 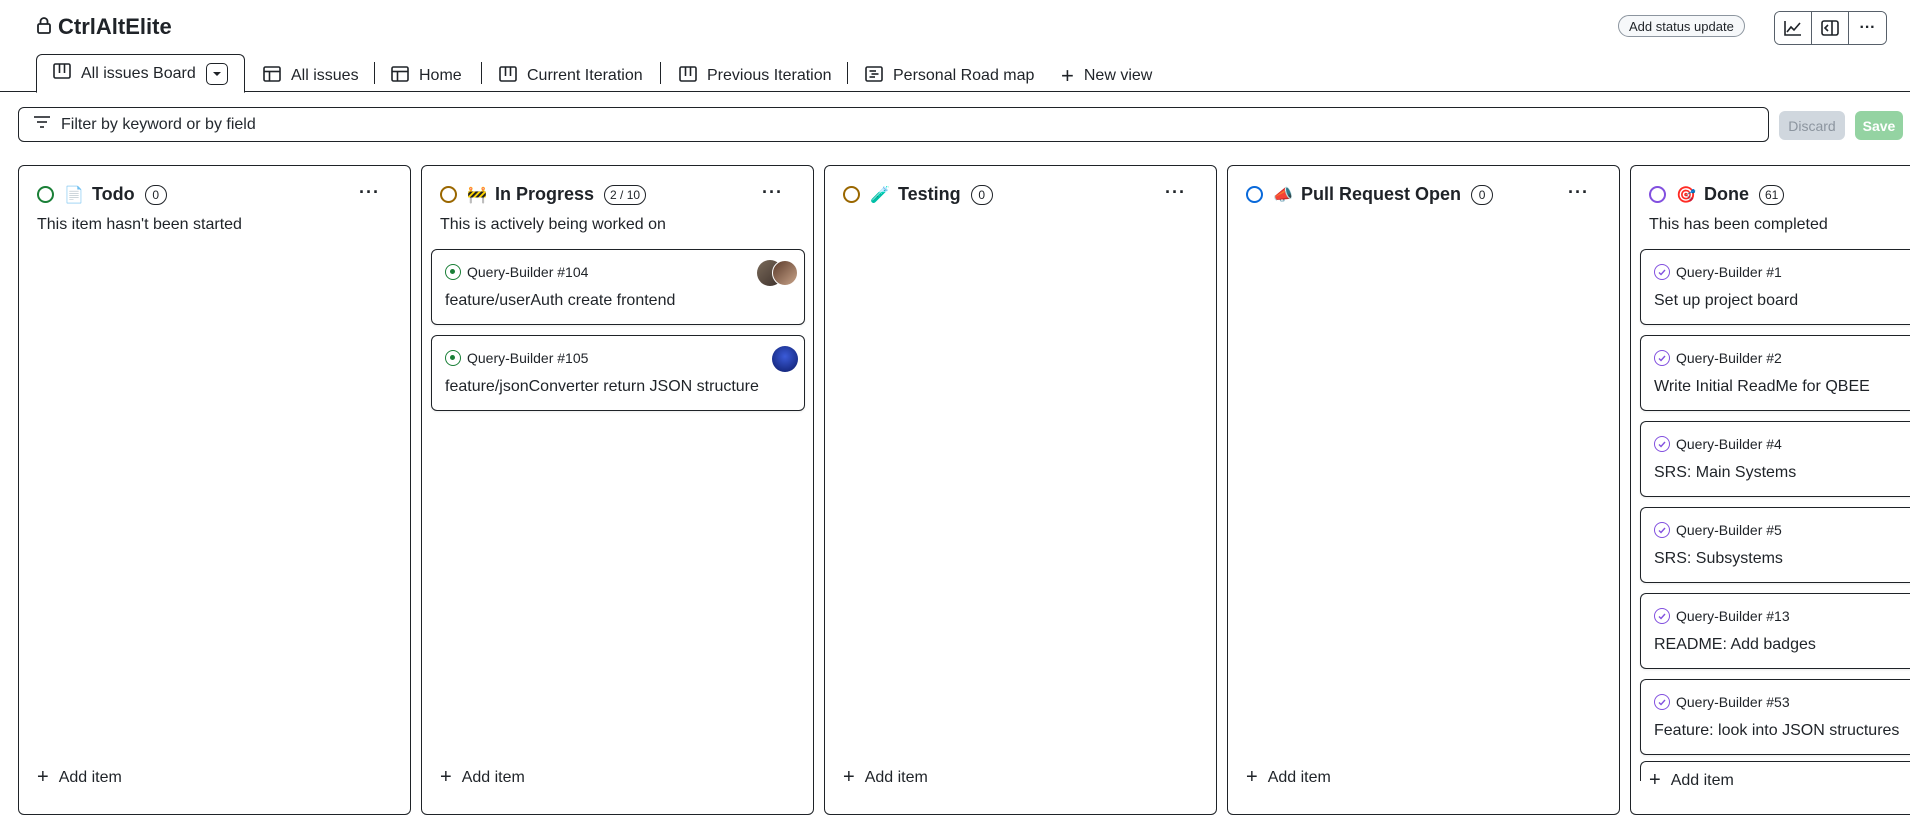 What do you see at coordinates (1762, 386) in the screenshot?
I see `issue-title: Write Initial ReadMe for QBEE` at bounding box center [1762, 386].